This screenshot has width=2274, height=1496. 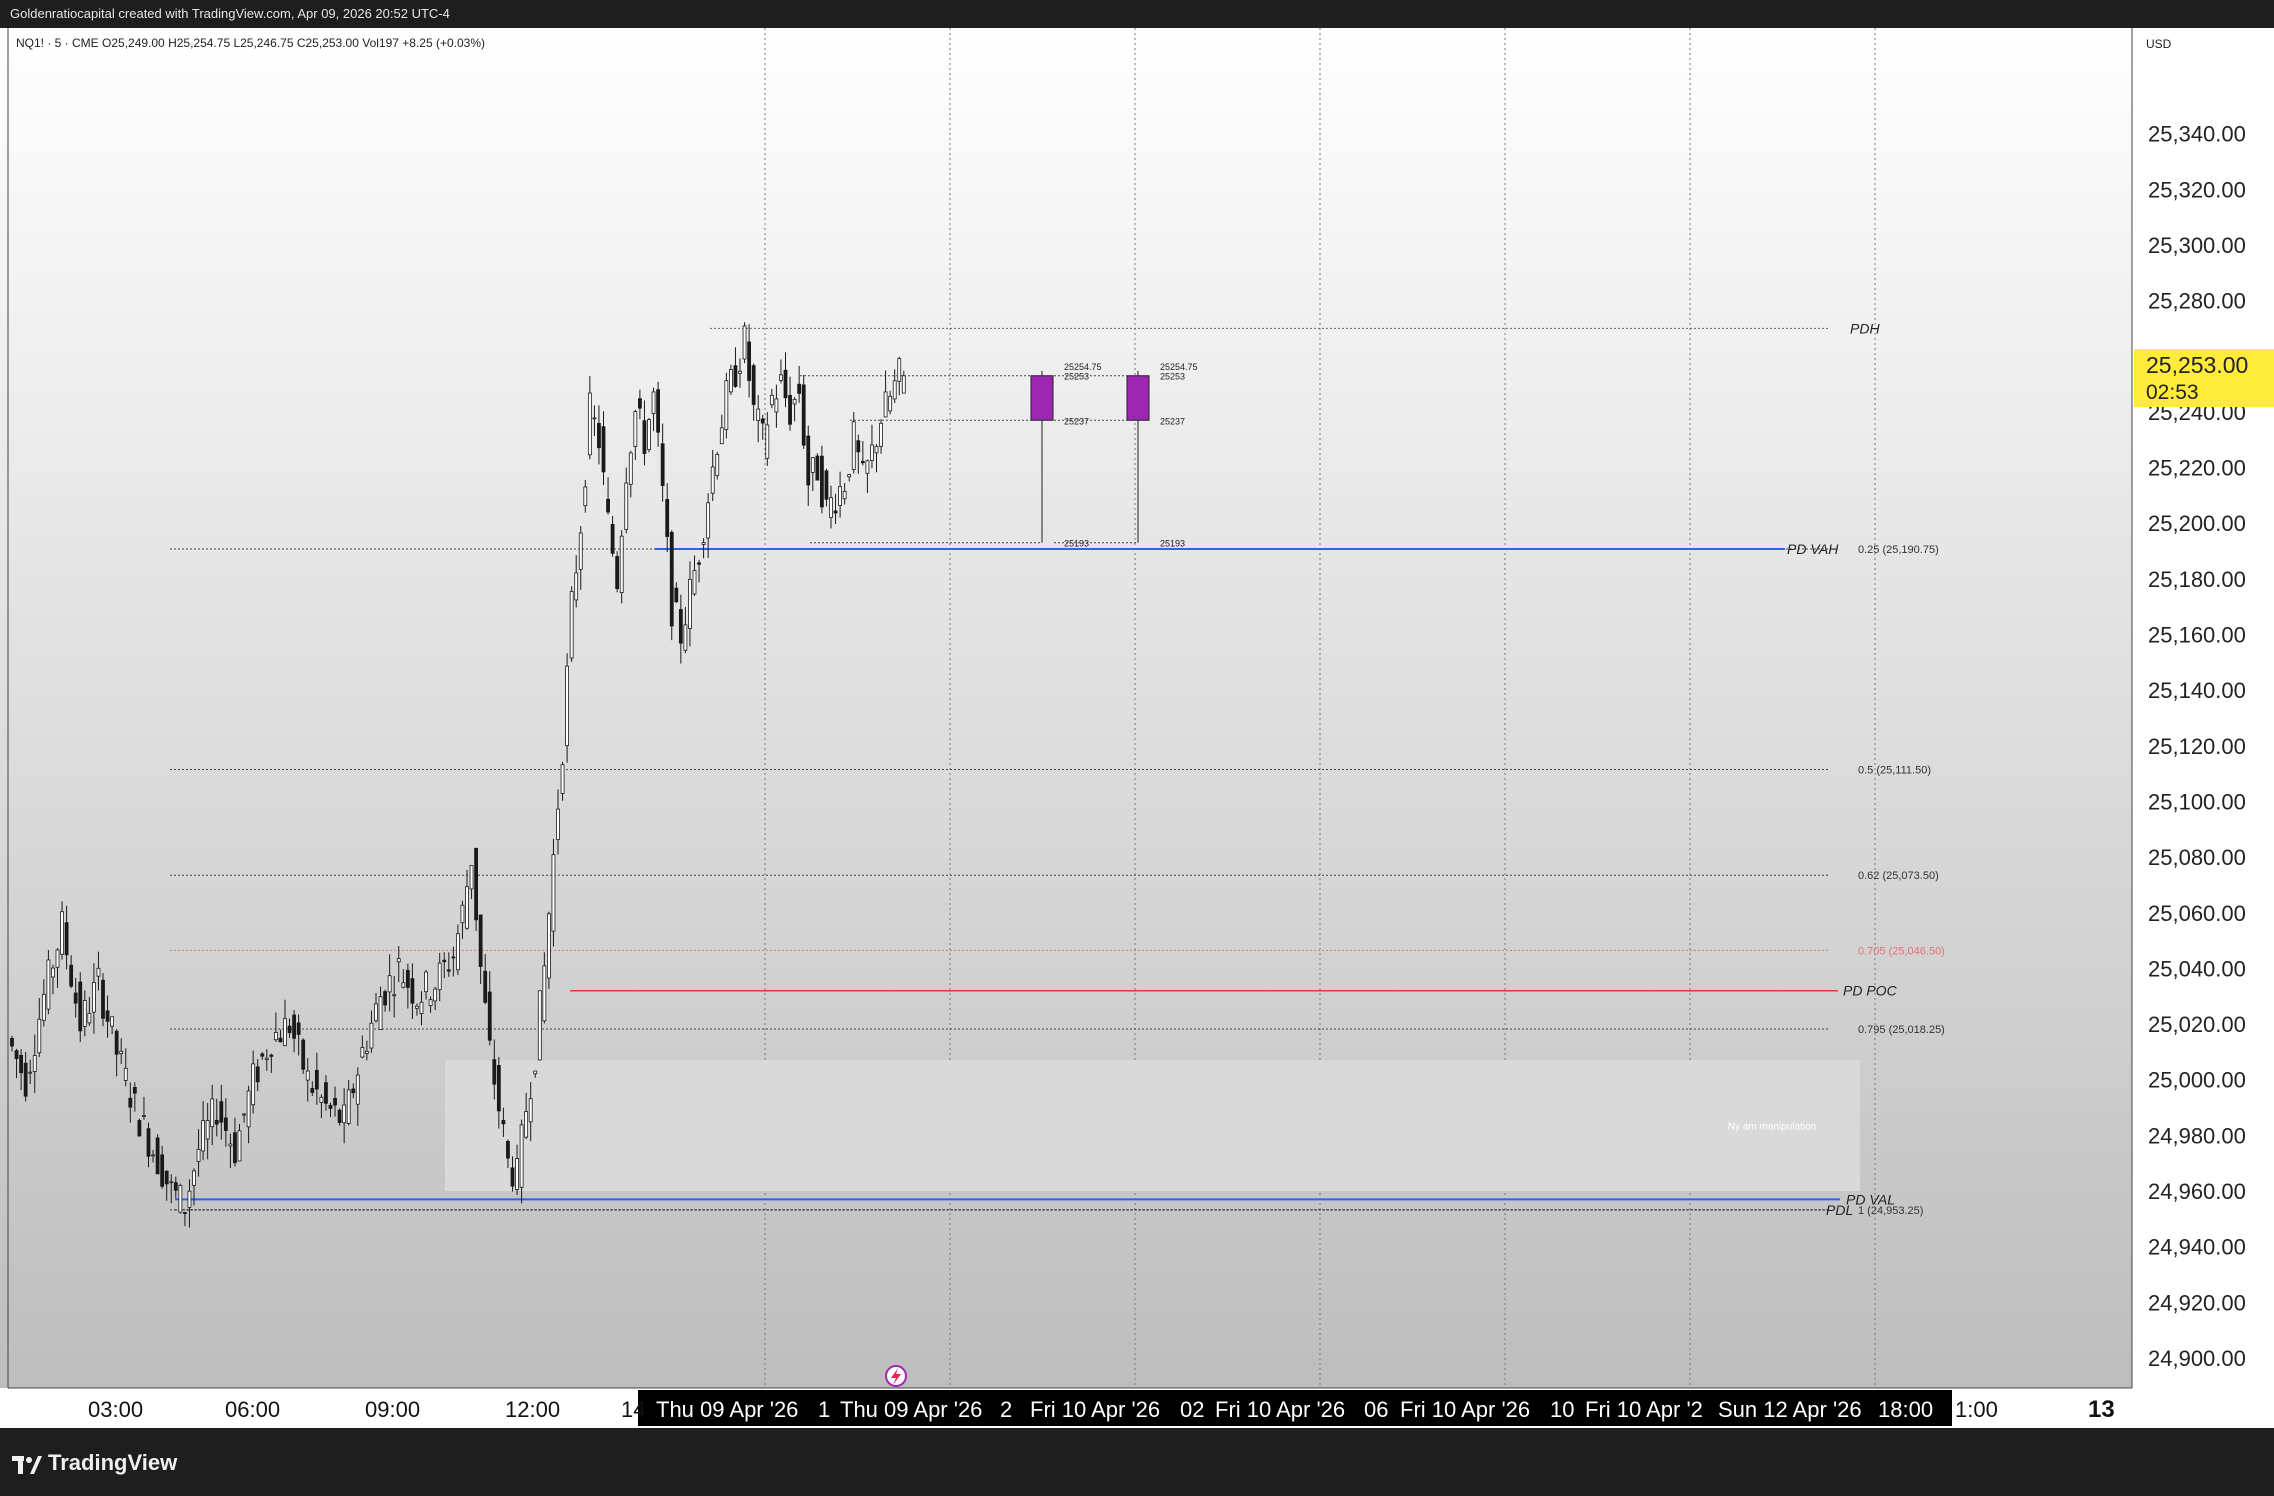 What do you see at coordinates (2197, 1135) in the screenshot?
I see `price-tick-label: 24,980.00` at bounding box center [2197, 1135].